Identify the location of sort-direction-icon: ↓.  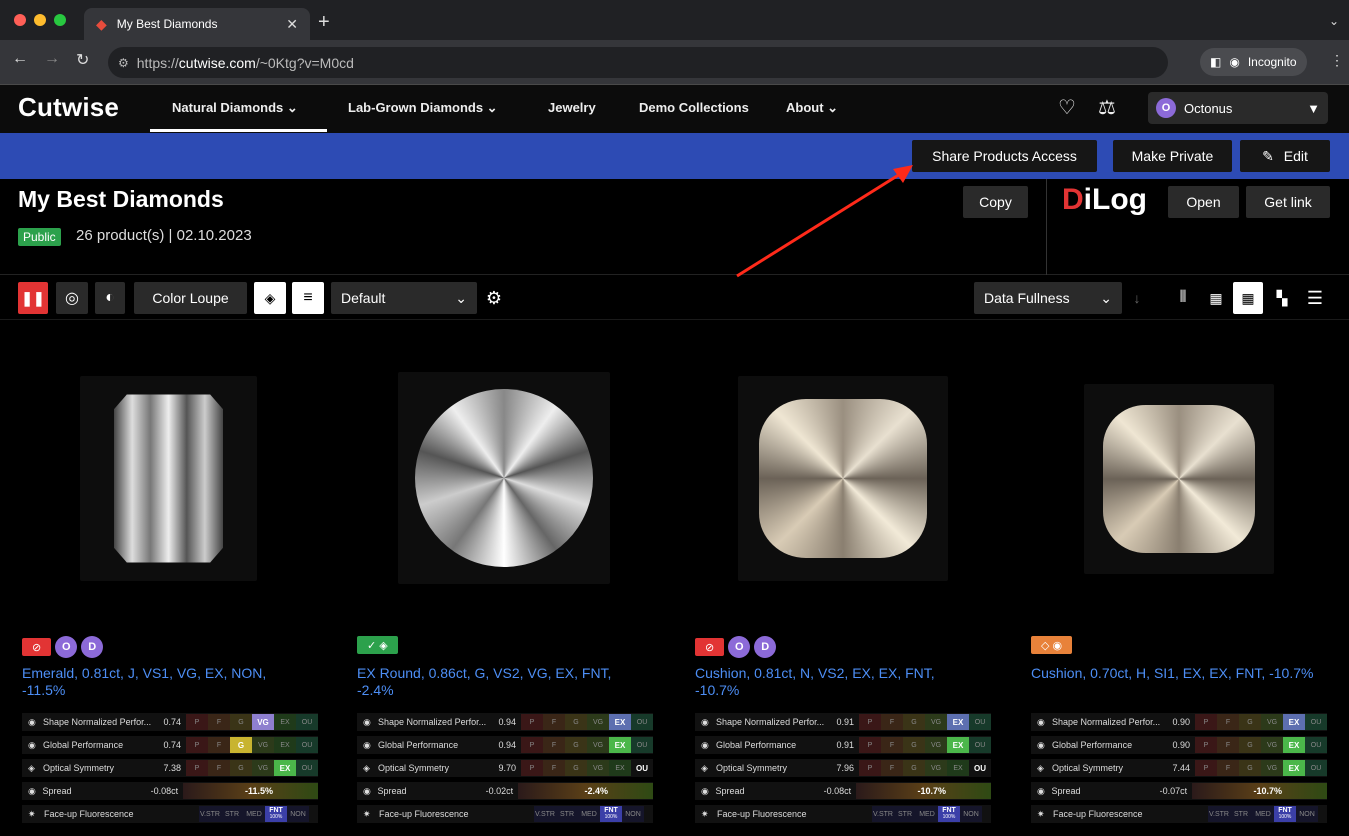
(1137, 298).